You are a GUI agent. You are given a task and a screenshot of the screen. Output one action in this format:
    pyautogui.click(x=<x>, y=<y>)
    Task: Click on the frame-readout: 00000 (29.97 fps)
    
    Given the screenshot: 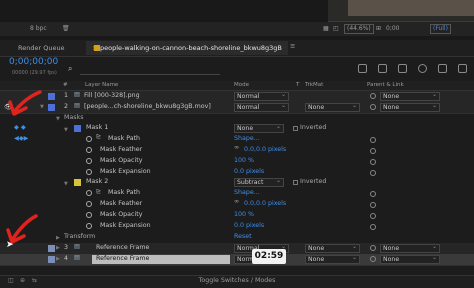 What is the action you would take?
    pyautogui.click(x=34, y=73)
    